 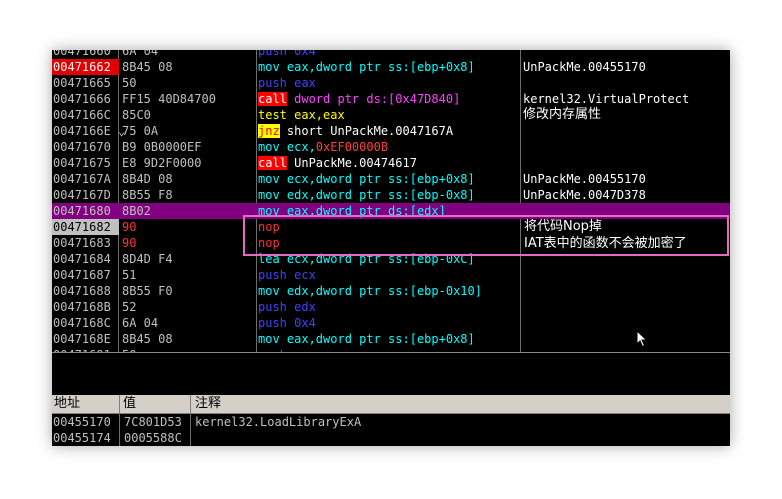 What do you see at coordinates (136, 115) in the screenshot?
I see `disasm-bytes: 85C0` at bounding box center [136, 115].